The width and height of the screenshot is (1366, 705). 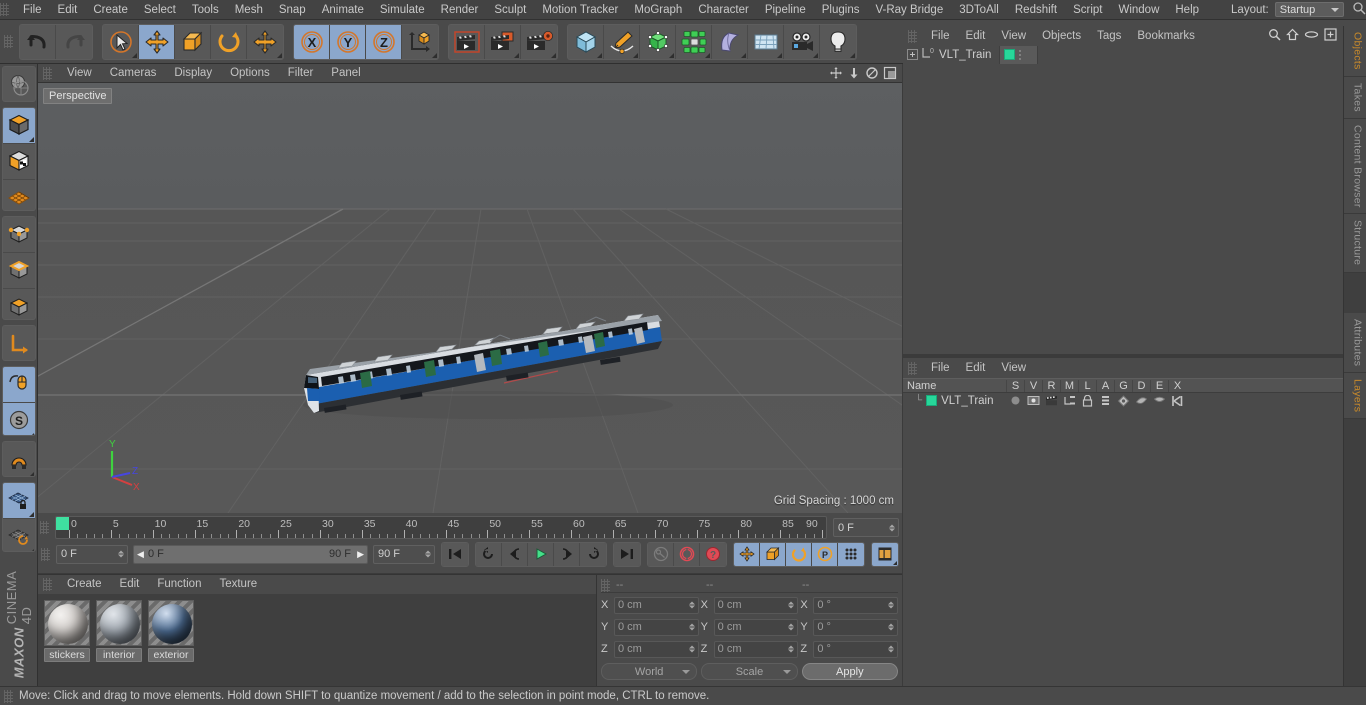 I want to click on add-array-button, so click(x=694, y=41).